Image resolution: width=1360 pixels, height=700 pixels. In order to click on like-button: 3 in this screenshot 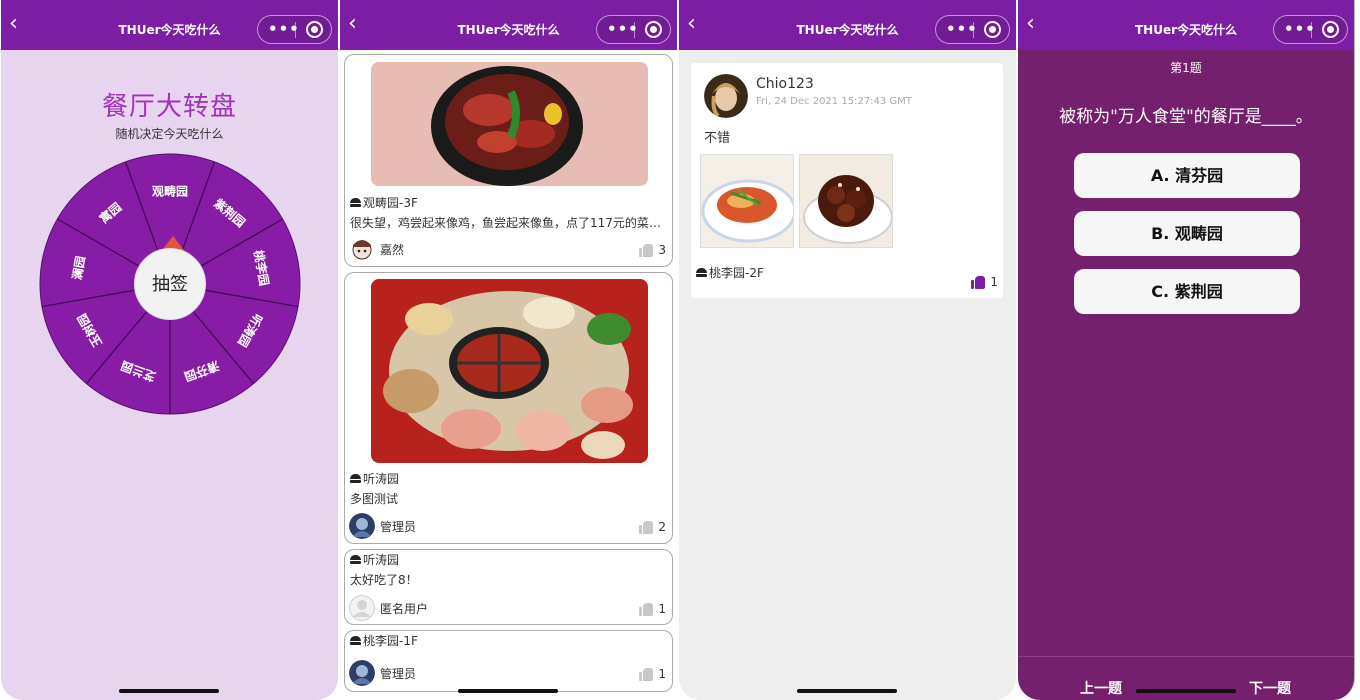, I will do `click(652, 250)`.